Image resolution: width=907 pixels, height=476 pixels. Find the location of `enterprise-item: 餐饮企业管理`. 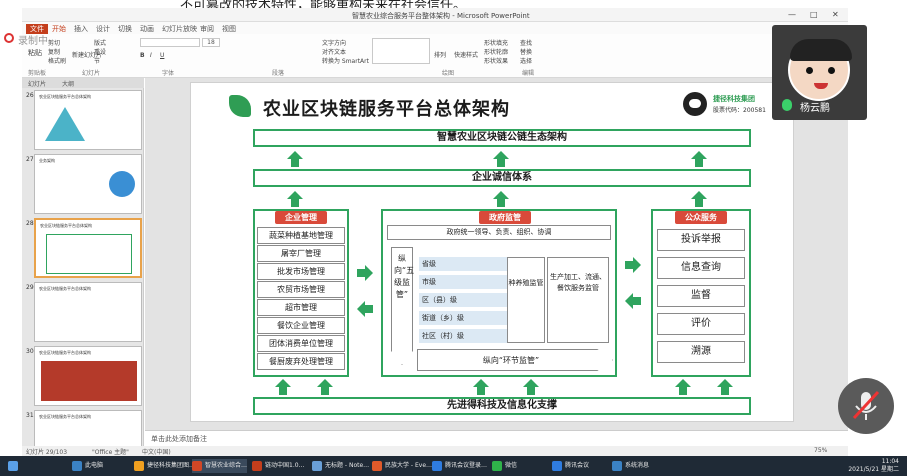

enterprise-item: 餐饮企业管理 is located at coordinates (301, 325).